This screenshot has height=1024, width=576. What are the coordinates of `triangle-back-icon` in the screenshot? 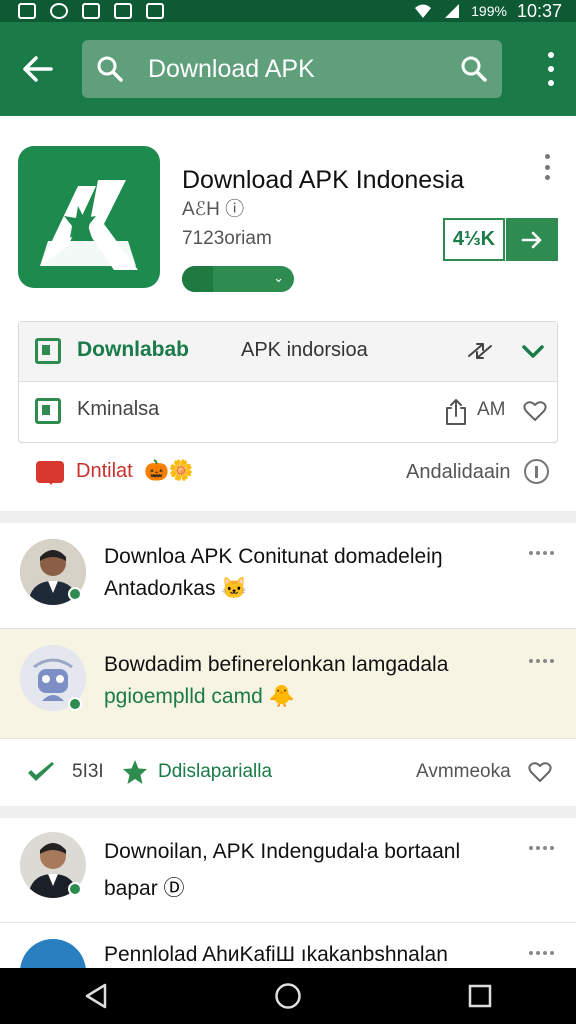 It's located at (96, 996).